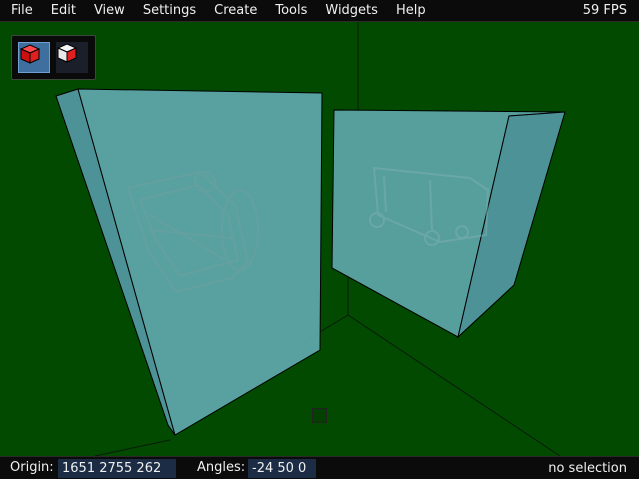 The image size is (639, 479). Describe the element at coordinates (34, 57) in the screenshot. I see `red-cube-icon` at that location.